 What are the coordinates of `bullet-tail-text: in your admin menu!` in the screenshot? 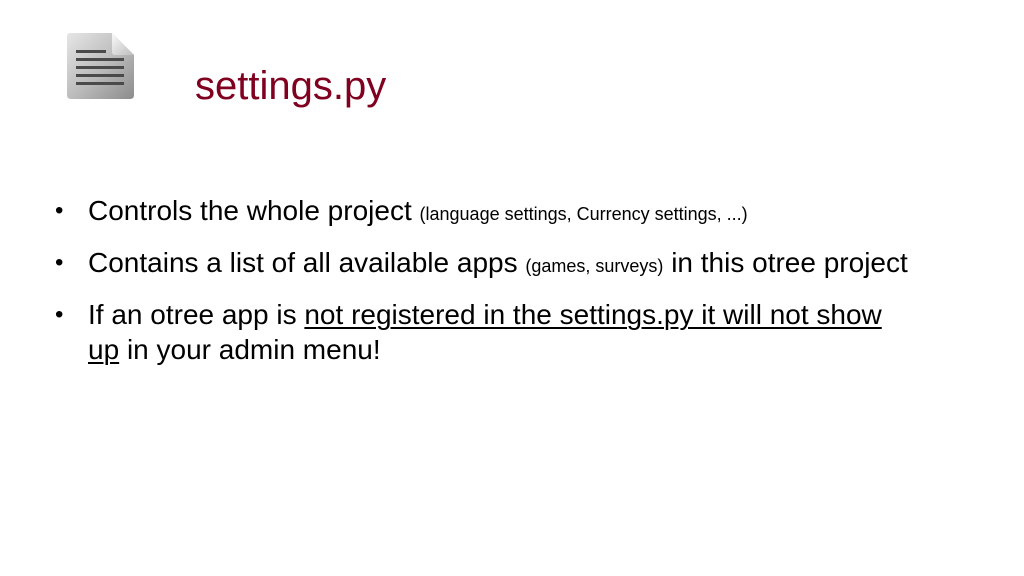 It's located at (253, 349).